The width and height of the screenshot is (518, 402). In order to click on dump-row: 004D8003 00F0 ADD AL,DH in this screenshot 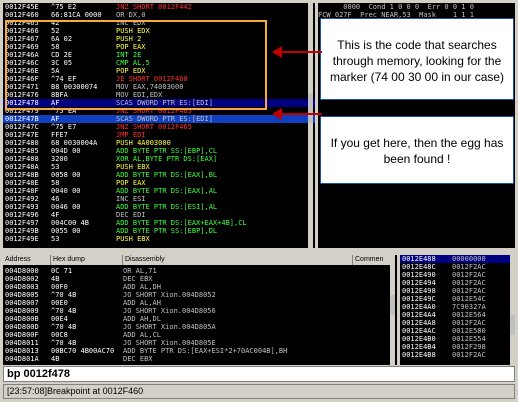, I will do `click(200, 287)`.